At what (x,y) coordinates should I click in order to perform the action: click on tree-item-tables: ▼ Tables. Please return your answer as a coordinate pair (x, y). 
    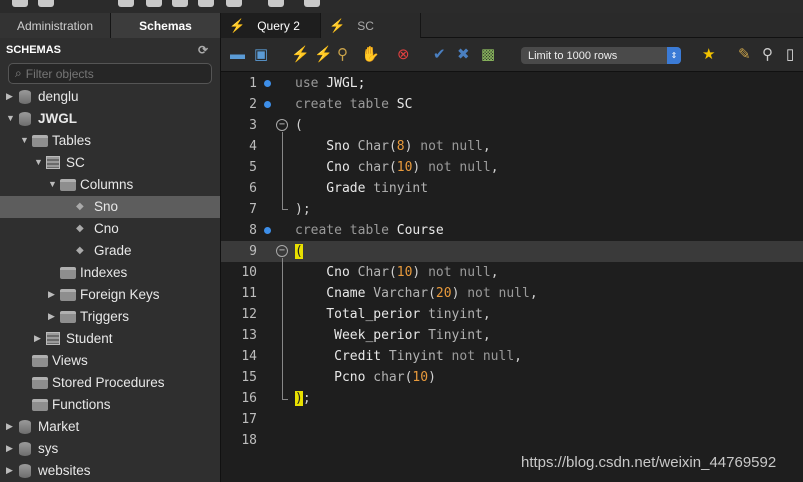
    Looking at the image, I should click on (110, 141).